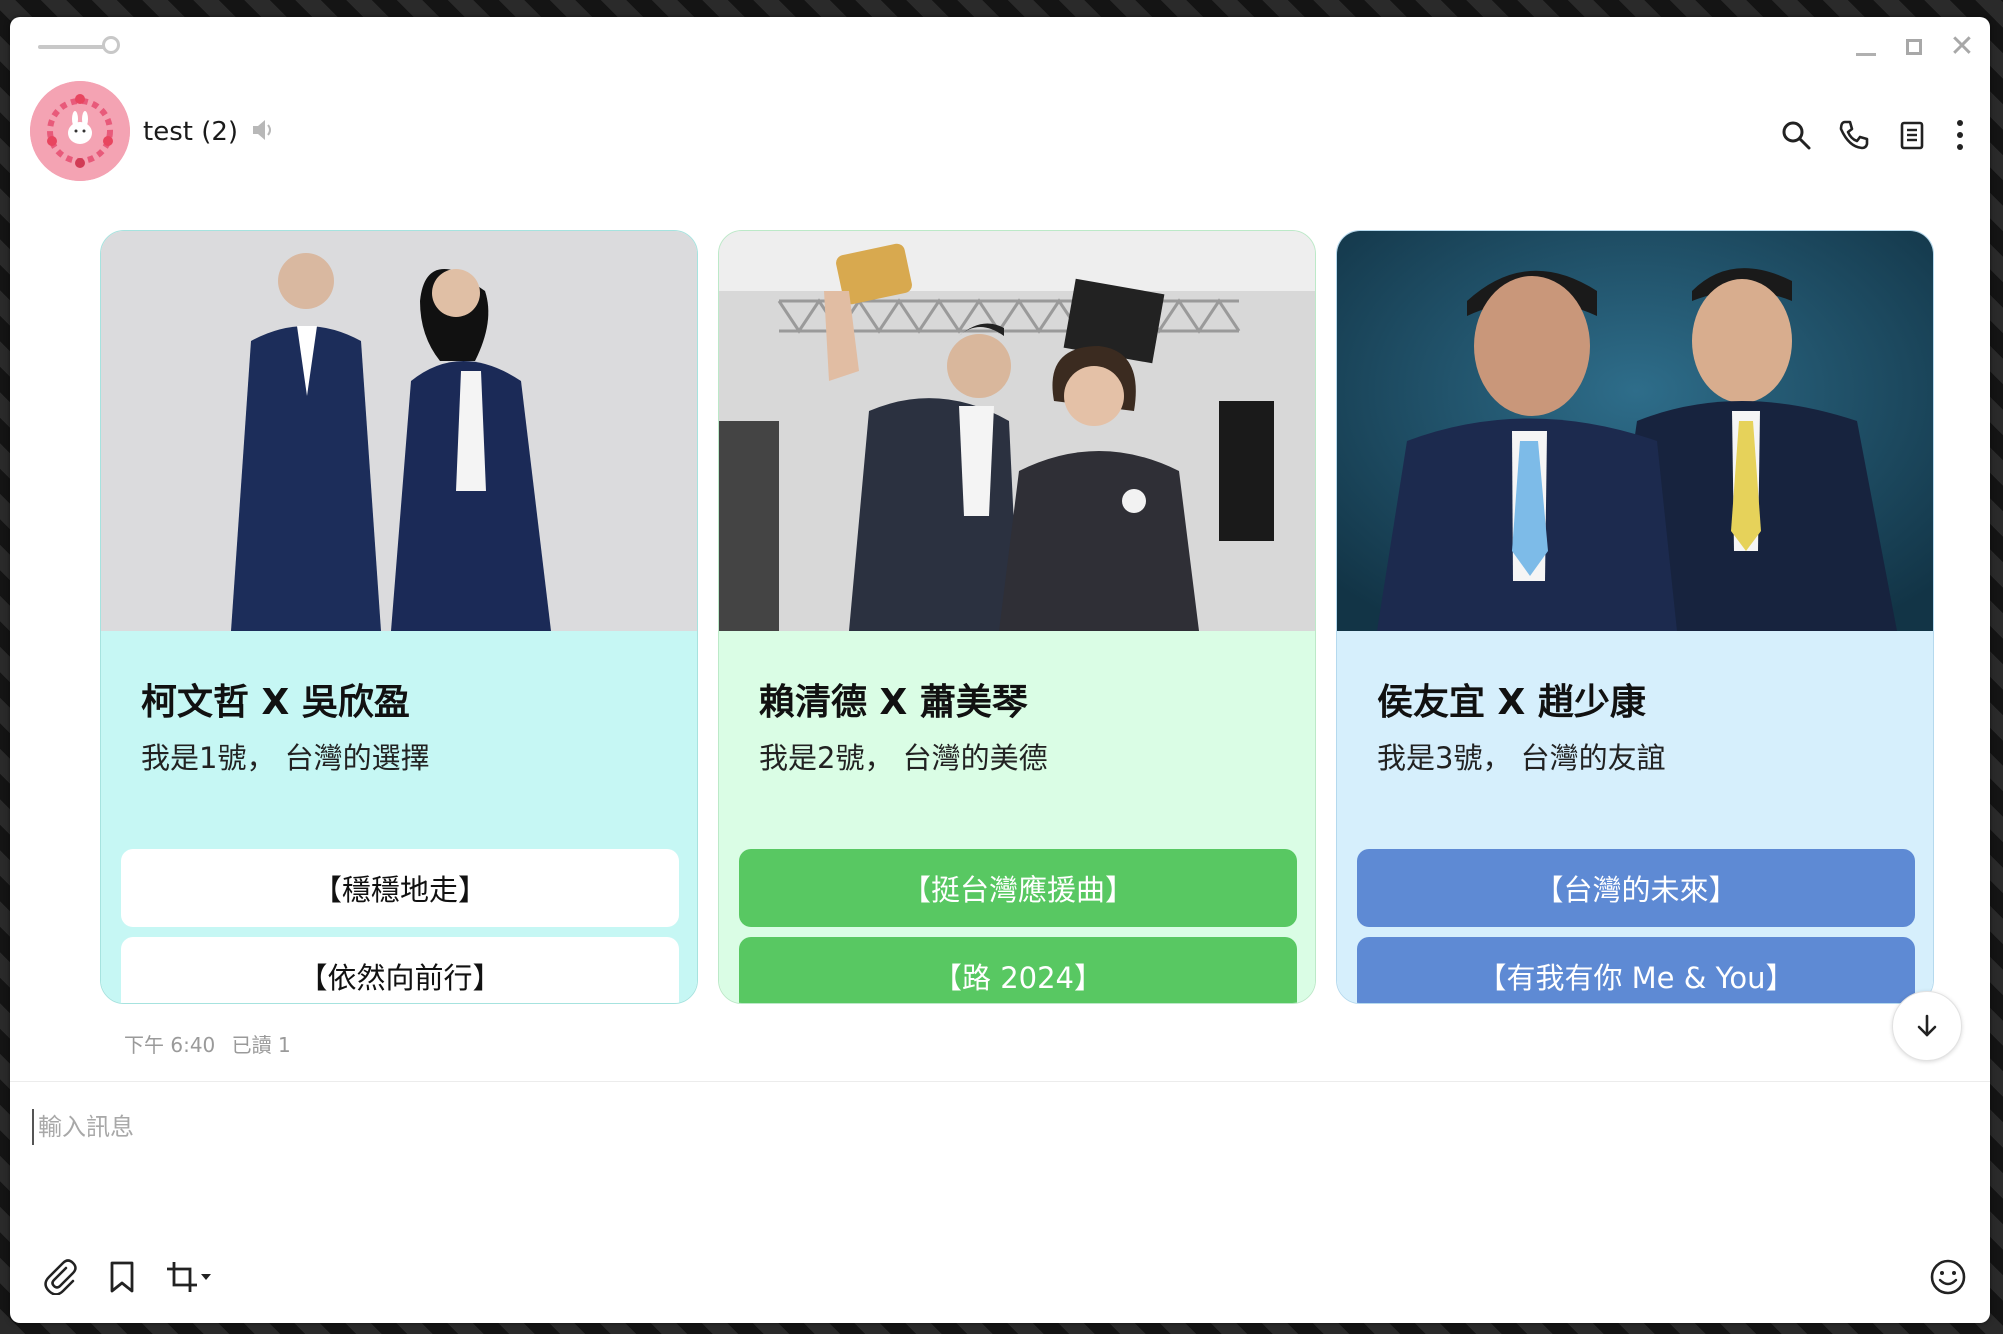 Image resolution: width=2003 pixels, height=1334 pixels. I want to click on maximize-icon, so click(1914, 47).